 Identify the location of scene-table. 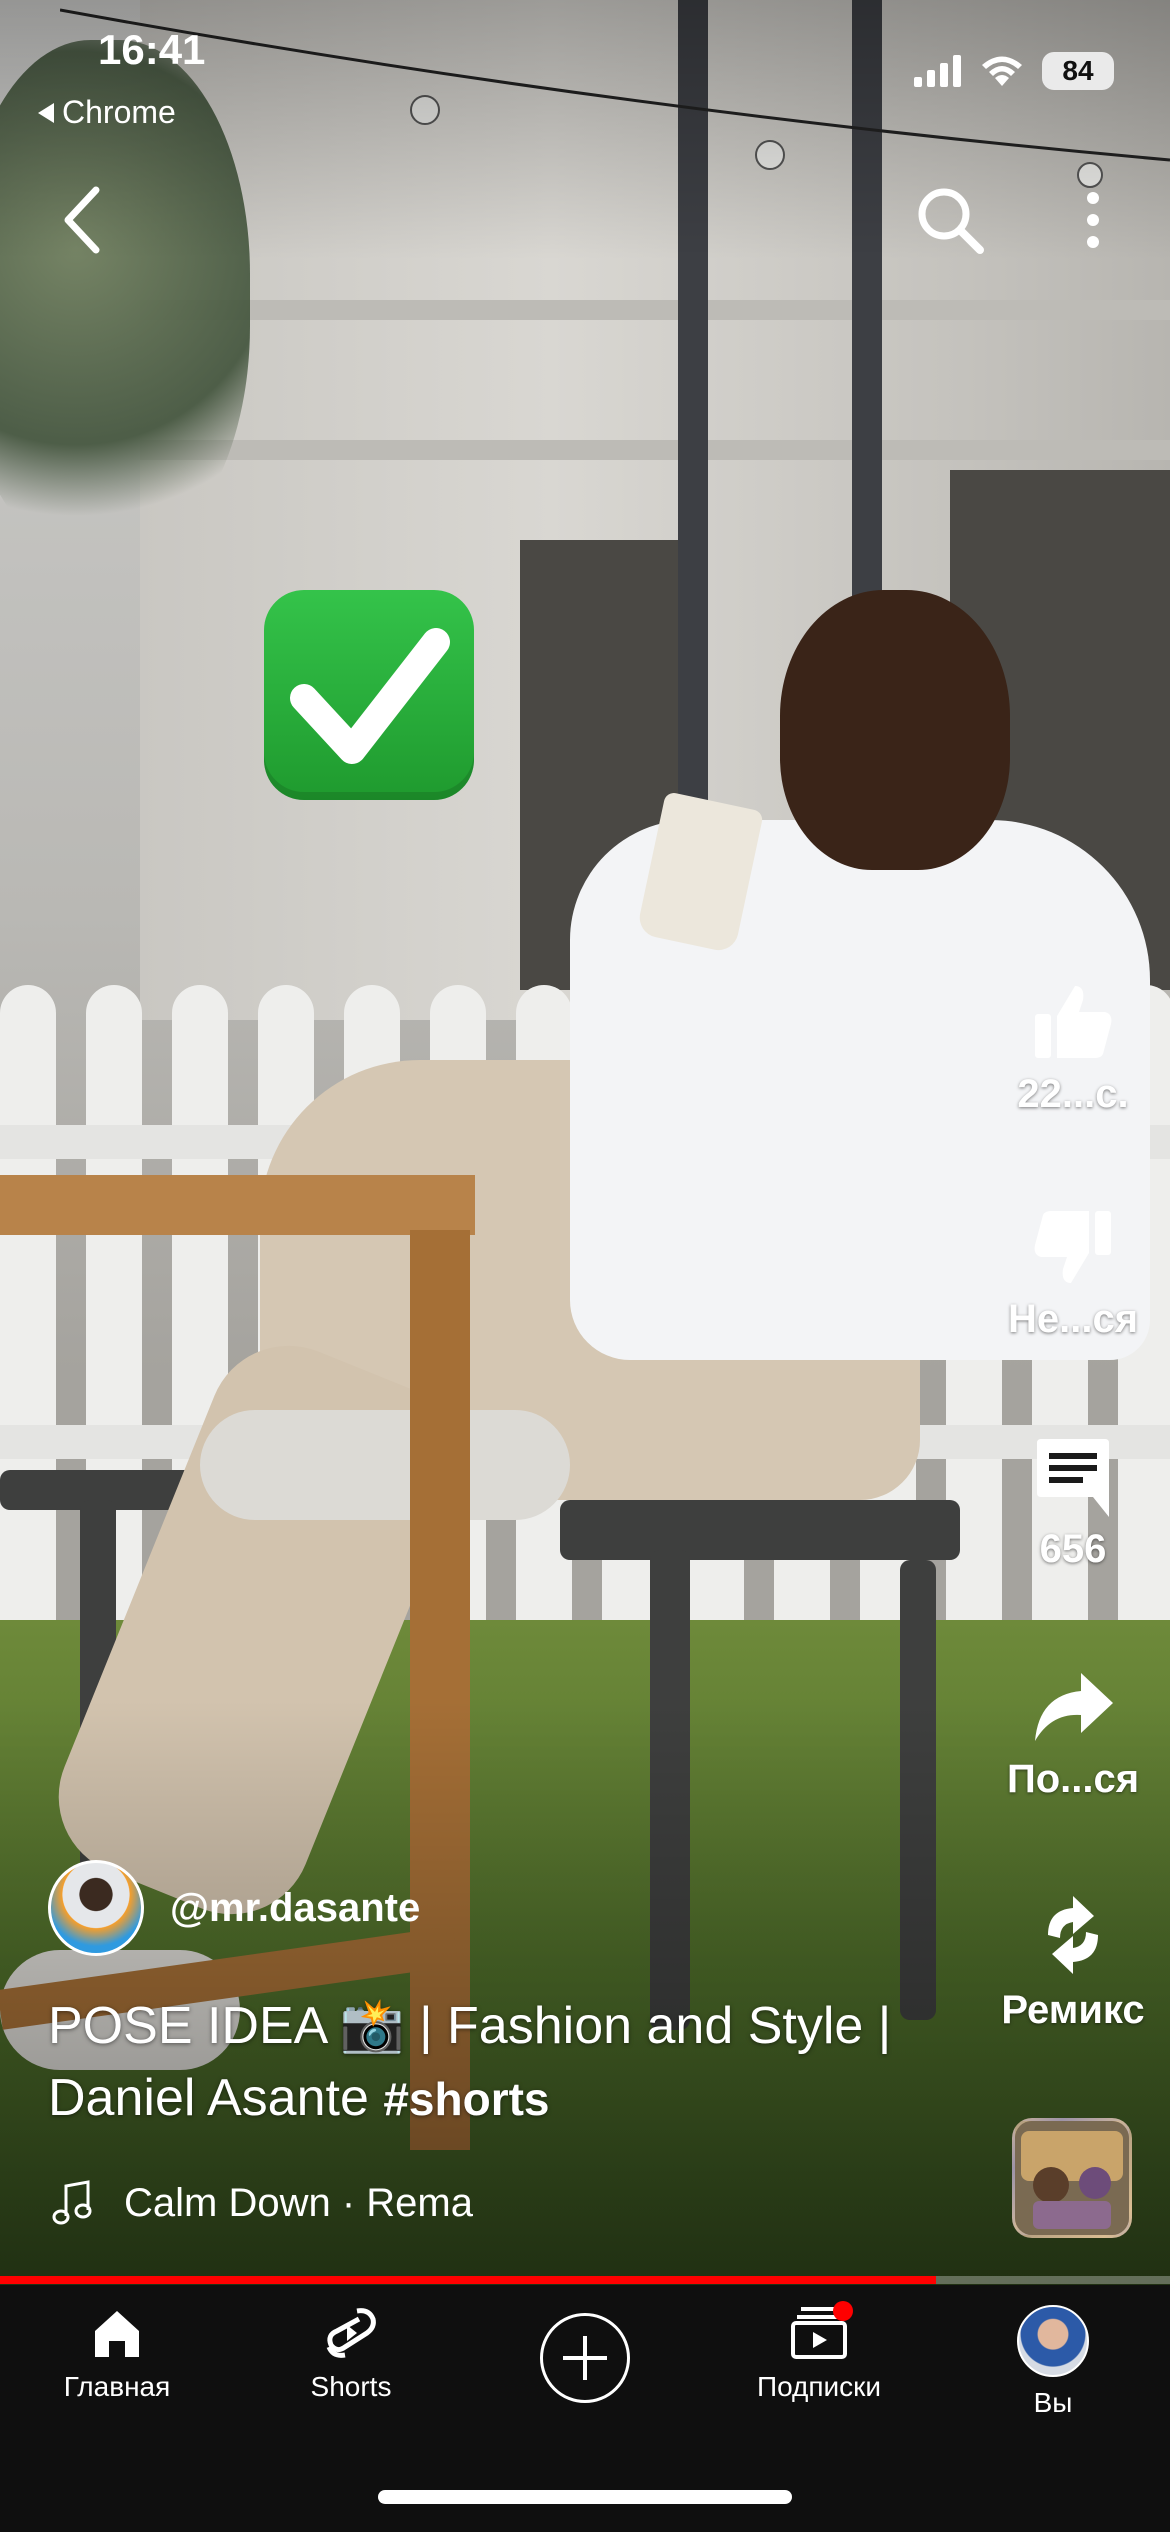
(237, 1205).